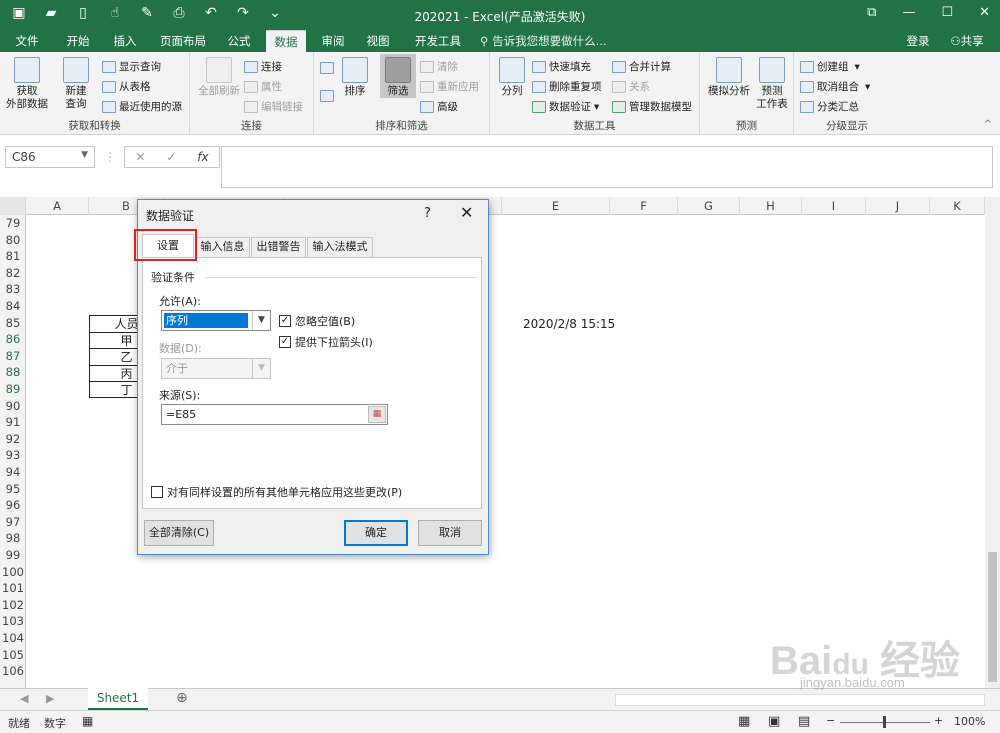  I want to click on ok-button: 确定, so click(376, 533).